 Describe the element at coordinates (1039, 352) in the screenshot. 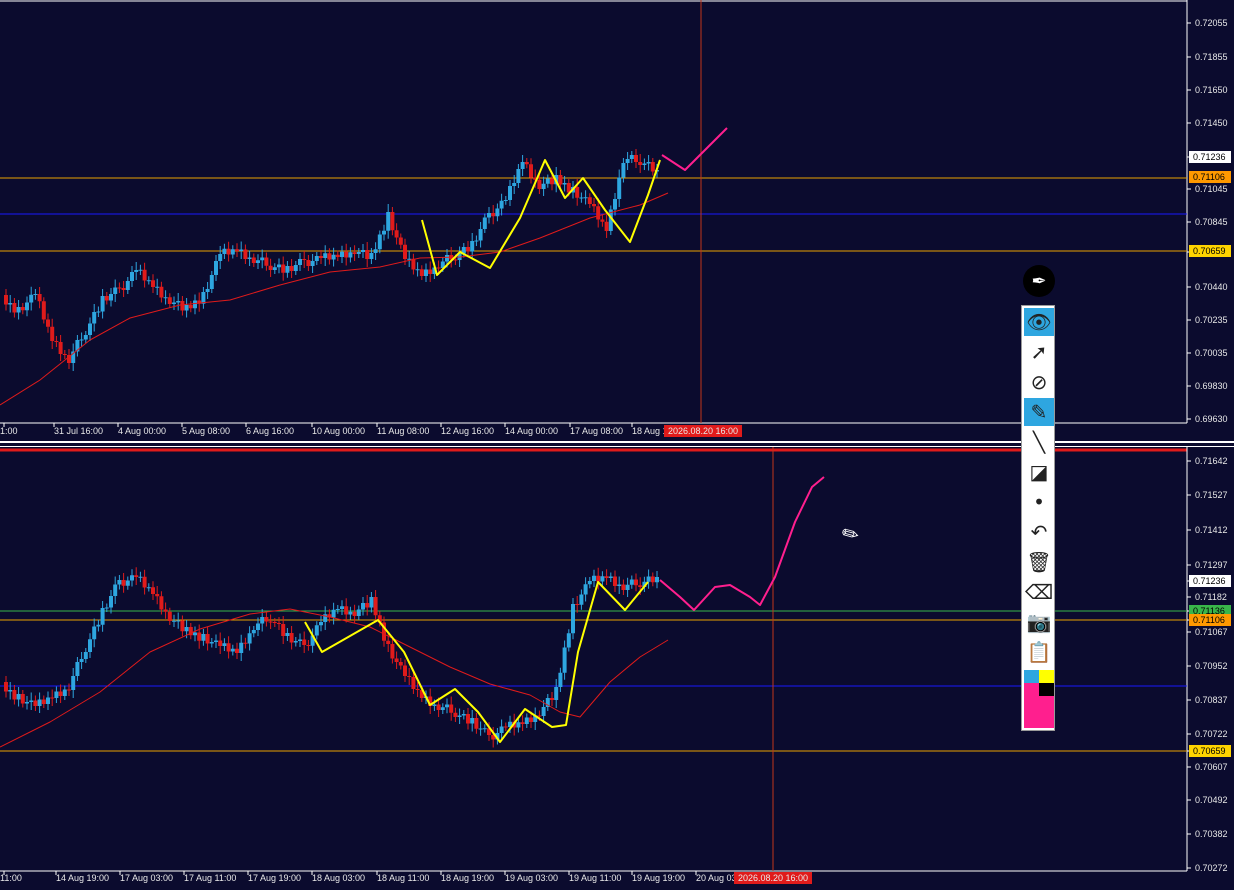

I see `arrow-cursor-icon: ➚` at that location.